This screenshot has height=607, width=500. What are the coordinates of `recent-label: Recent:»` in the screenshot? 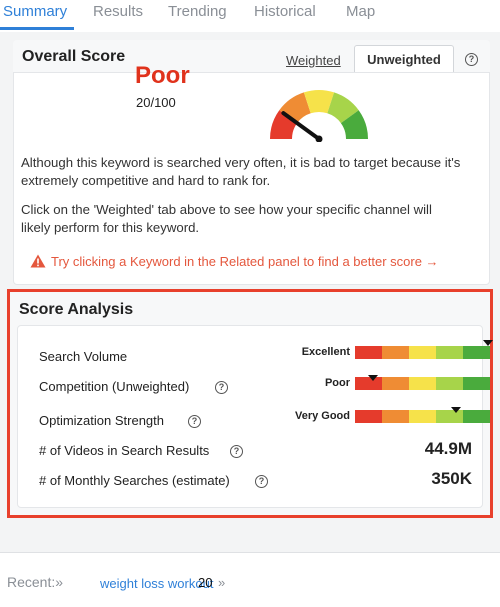 It's located at (35, 582).